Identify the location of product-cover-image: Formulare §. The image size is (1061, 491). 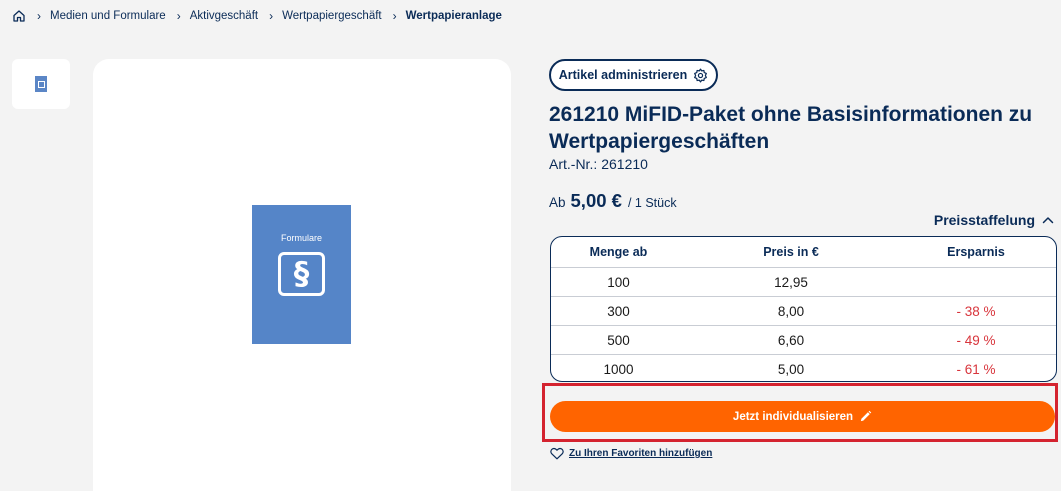
(301, 274).